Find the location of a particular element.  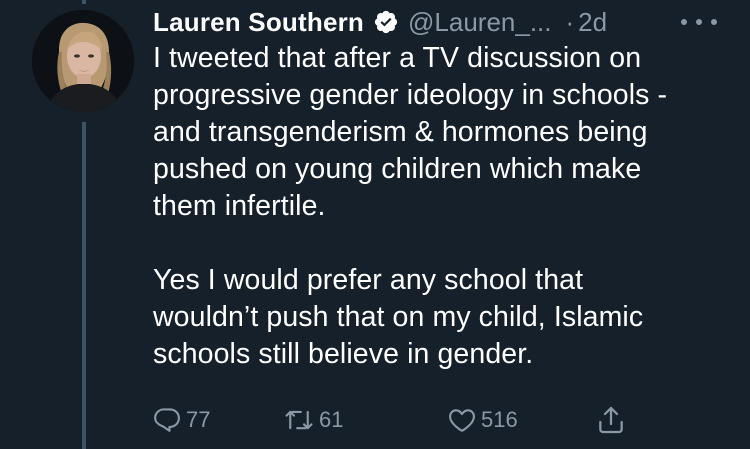

more-dots-icon is located at coordinates (699, 22).